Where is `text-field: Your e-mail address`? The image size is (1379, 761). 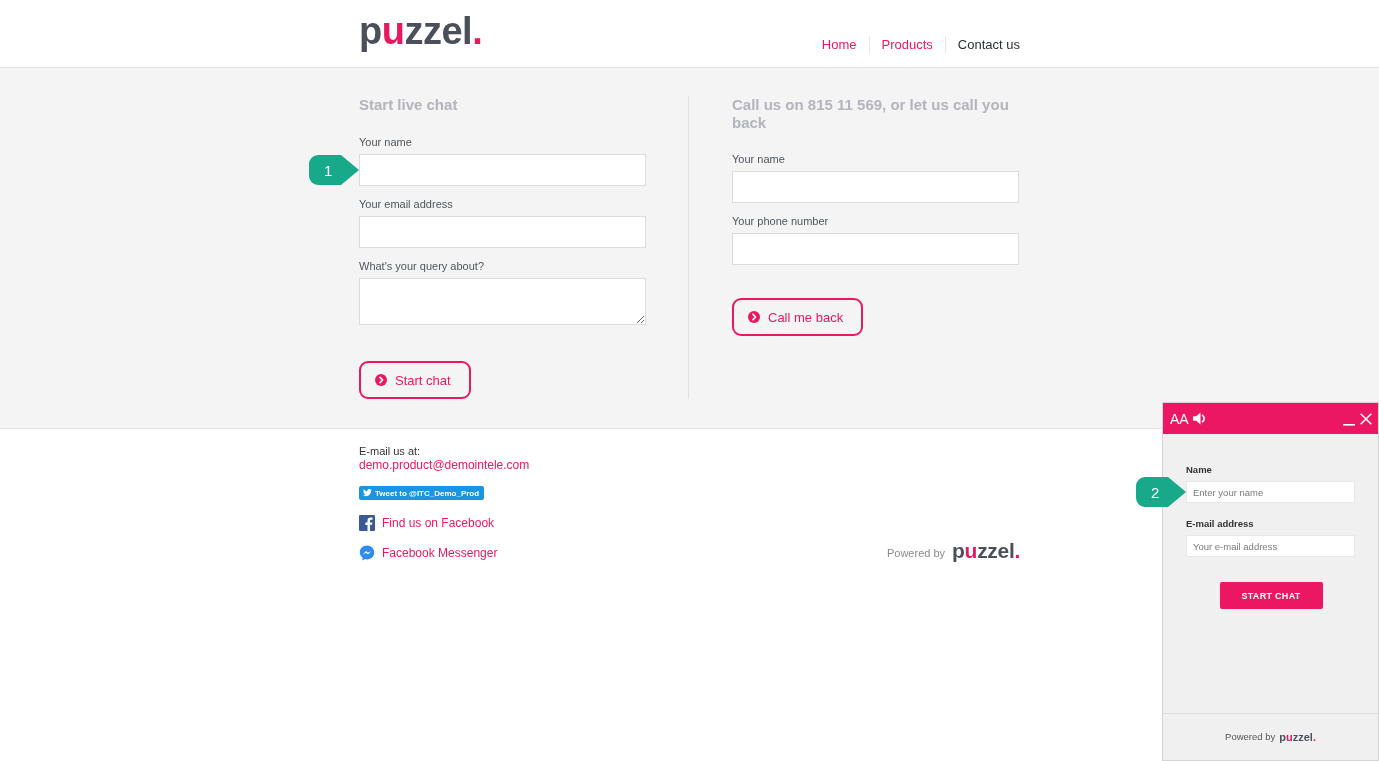 text-field: Your e-mail address is located at coordinates (1270, 546).